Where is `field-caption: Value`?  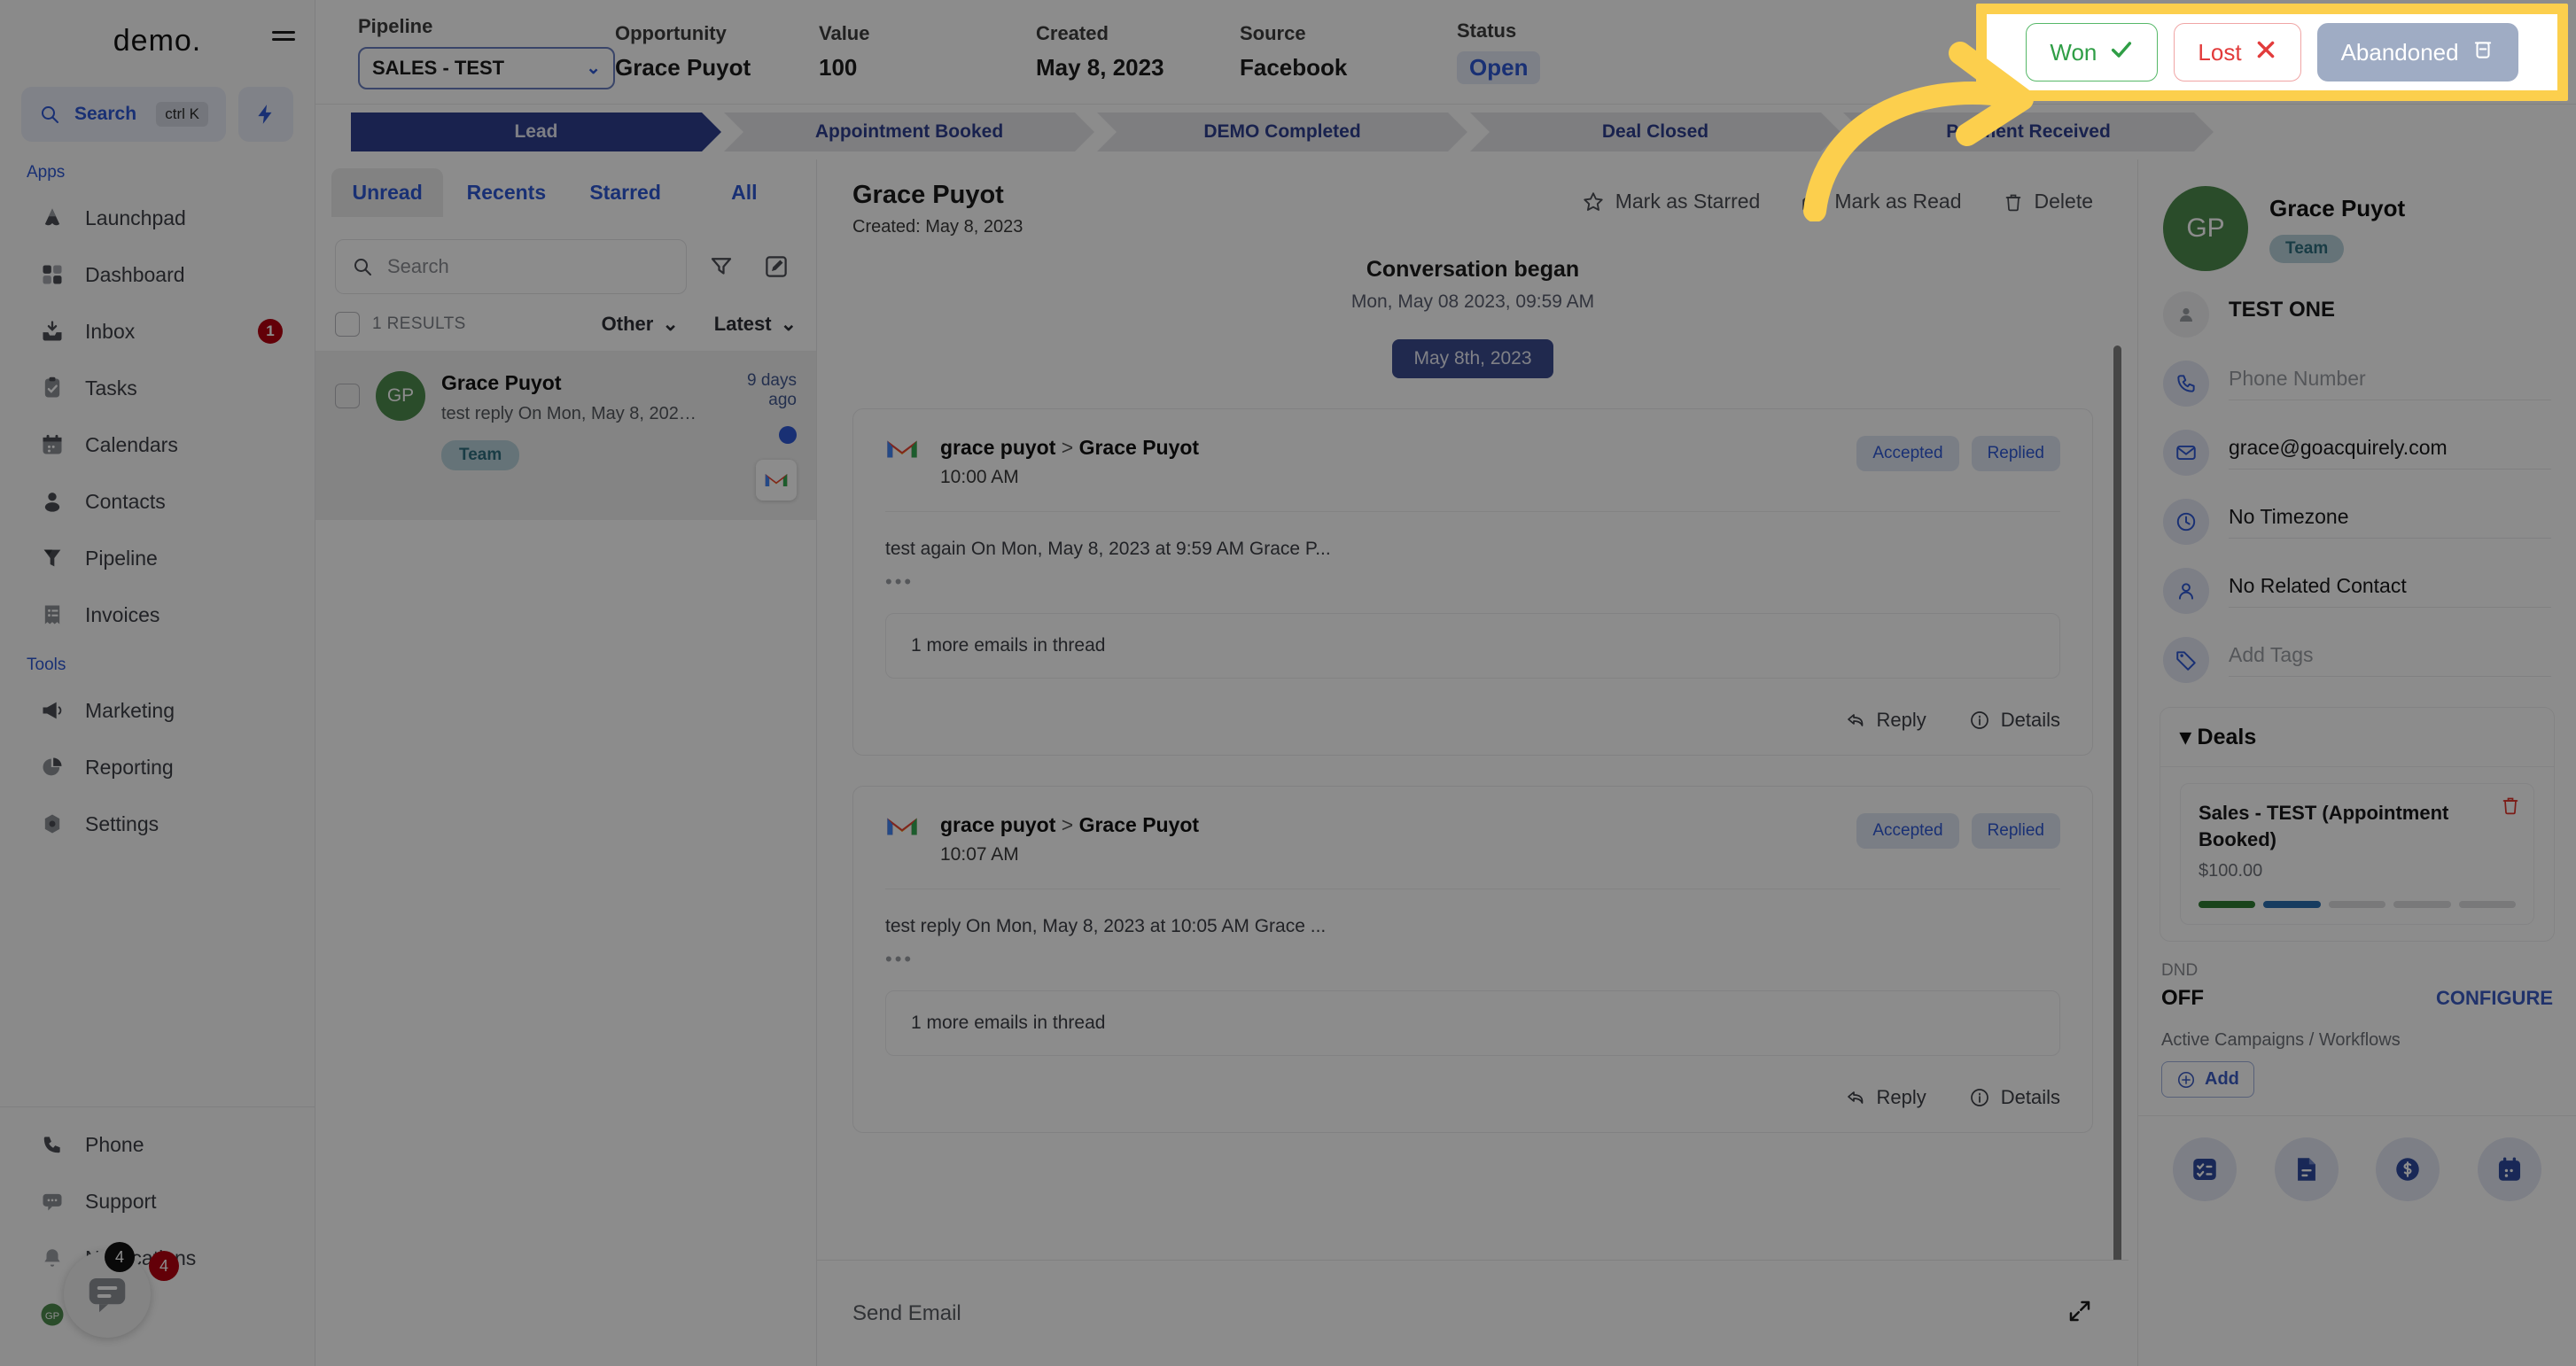
field-caption: Value is located at coordinates (845, 33).